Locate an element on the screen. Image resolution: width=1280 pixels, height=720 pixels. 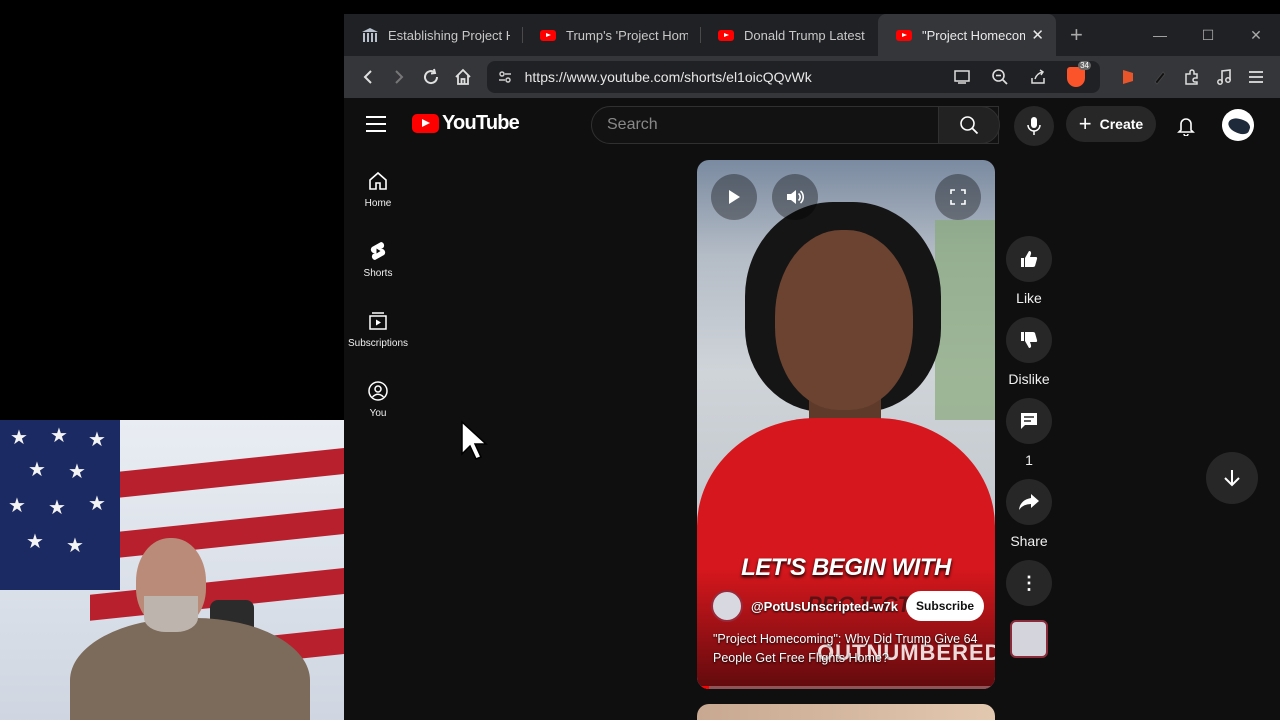
sound-thumbnail is located at coordinates (1029, 639).